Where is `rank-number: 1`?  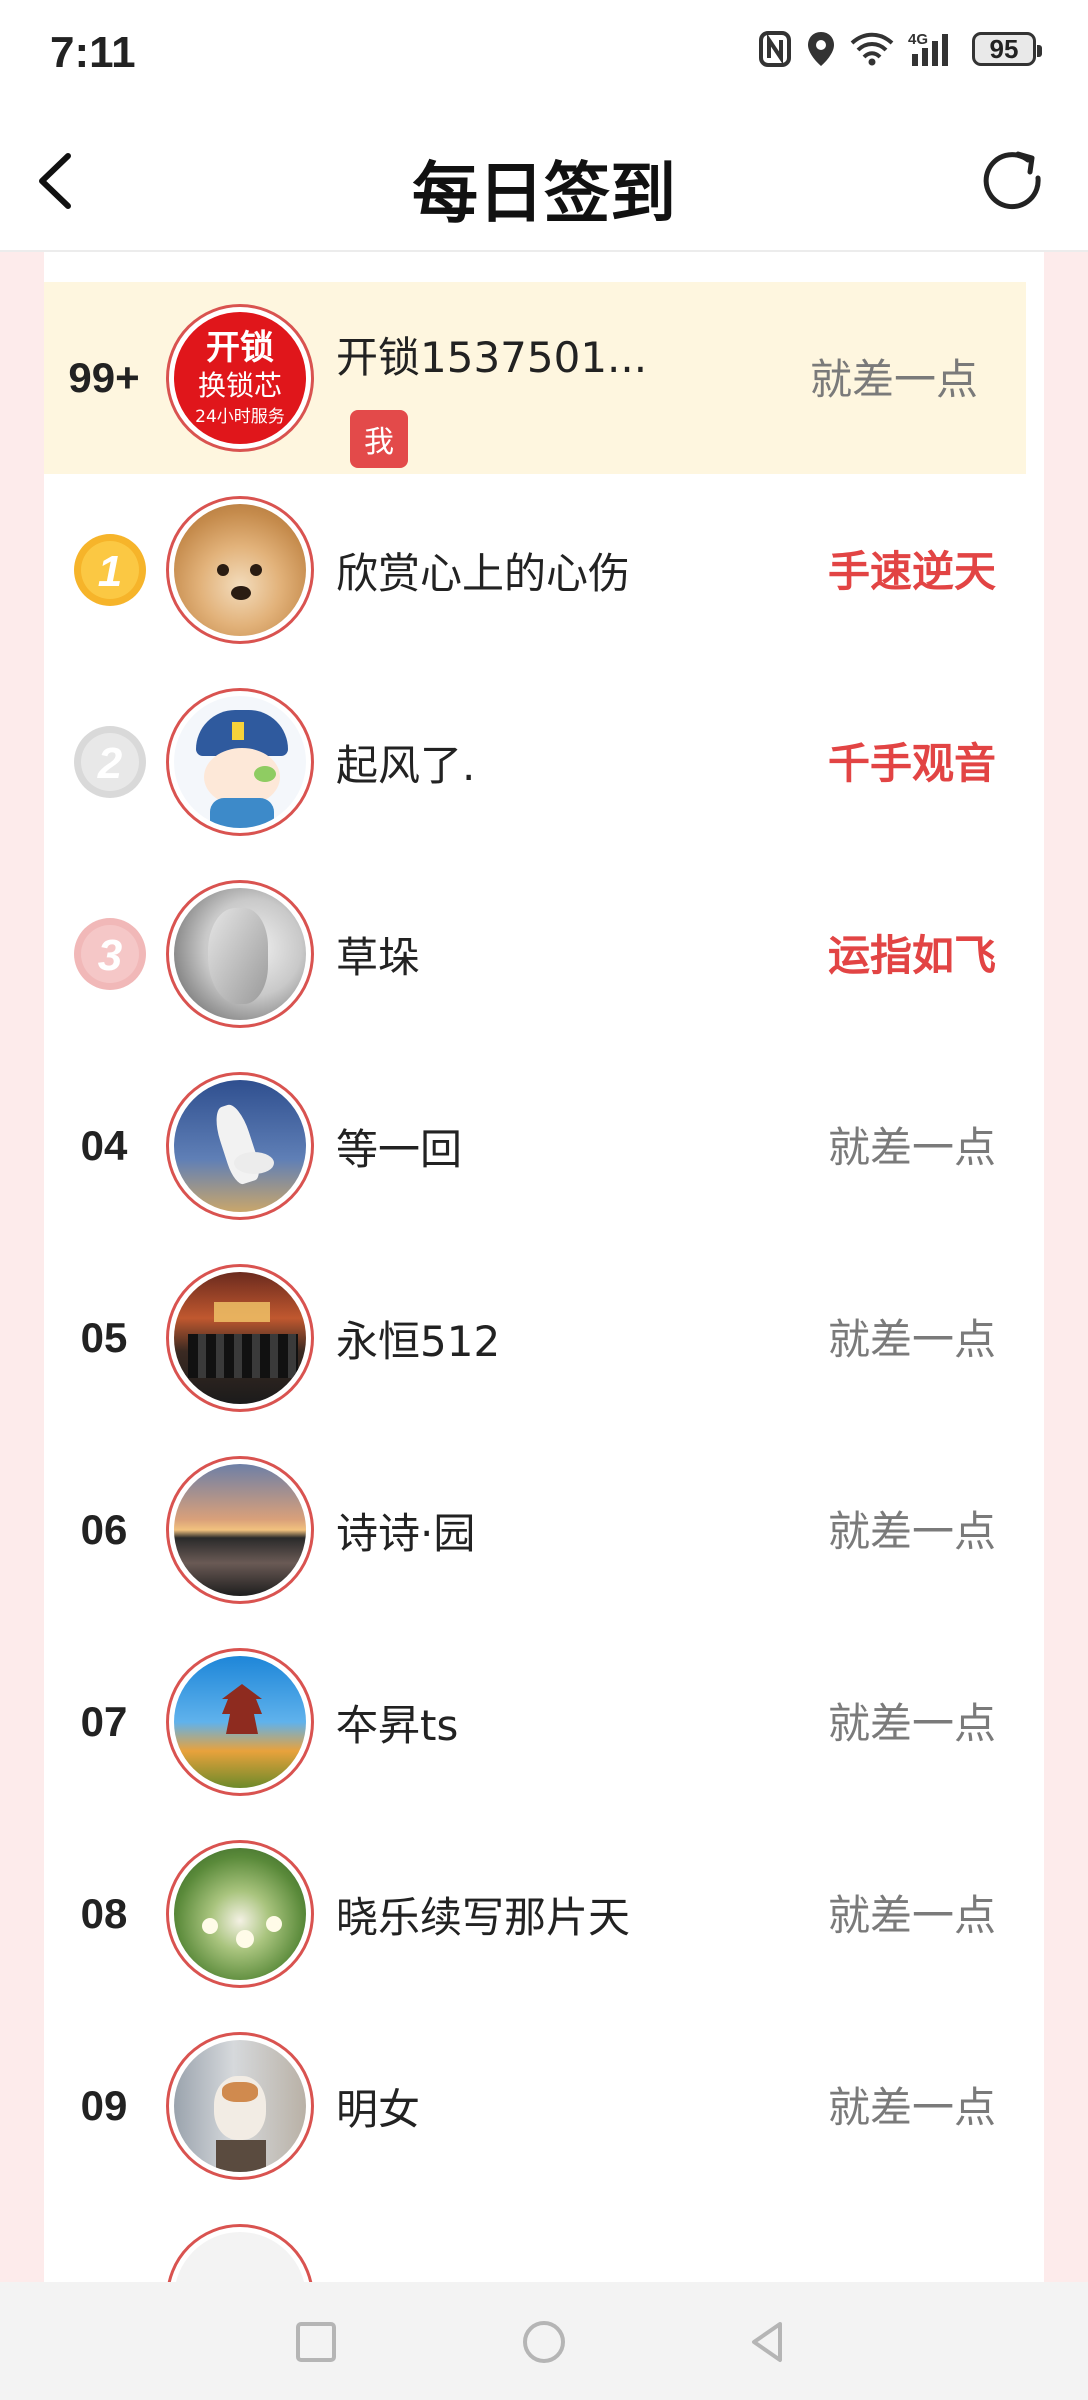 rank-number: 1 is located at coordinates (110, 571).